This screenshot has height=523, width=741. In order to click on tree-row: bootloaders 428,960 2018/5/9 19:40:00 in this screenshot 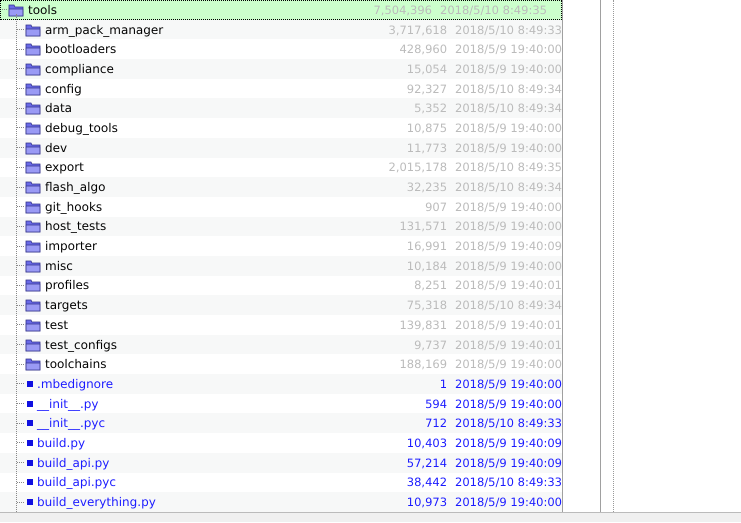, I will do `click(281, 49)`.